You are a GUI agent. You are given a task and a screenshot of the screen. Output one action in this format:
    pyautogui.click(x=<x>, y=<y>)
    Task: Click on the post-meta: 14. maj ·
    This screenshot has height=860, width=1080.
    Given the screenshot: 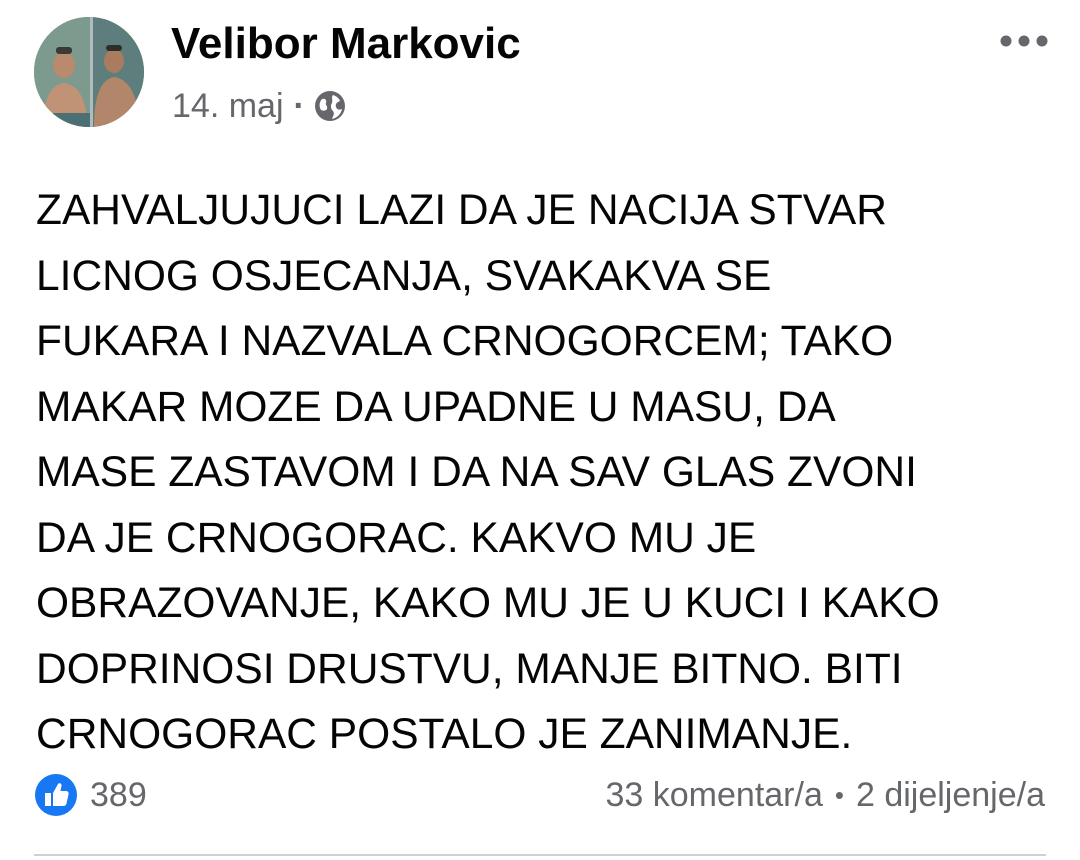 What is the action you would take?
    pyautogui.click(x=259, y=106)
    